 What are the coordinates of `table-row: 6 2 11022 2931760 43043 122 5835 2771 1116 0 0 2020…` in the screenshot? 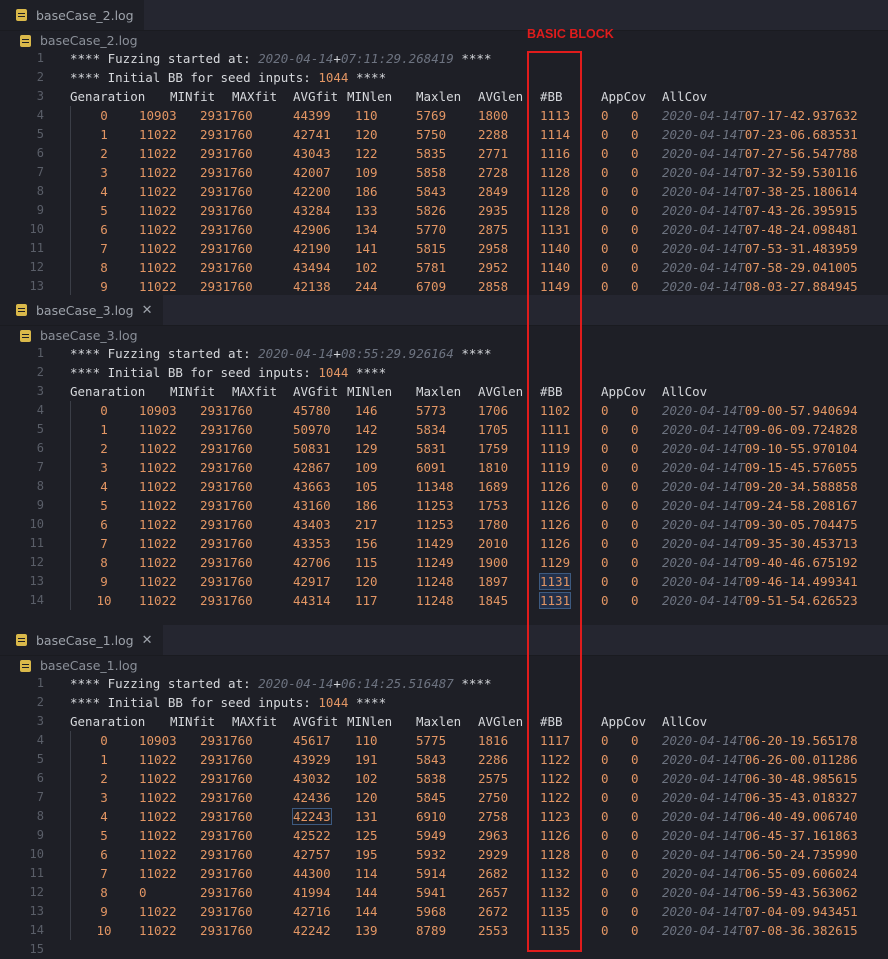 It's located at (444, 153).